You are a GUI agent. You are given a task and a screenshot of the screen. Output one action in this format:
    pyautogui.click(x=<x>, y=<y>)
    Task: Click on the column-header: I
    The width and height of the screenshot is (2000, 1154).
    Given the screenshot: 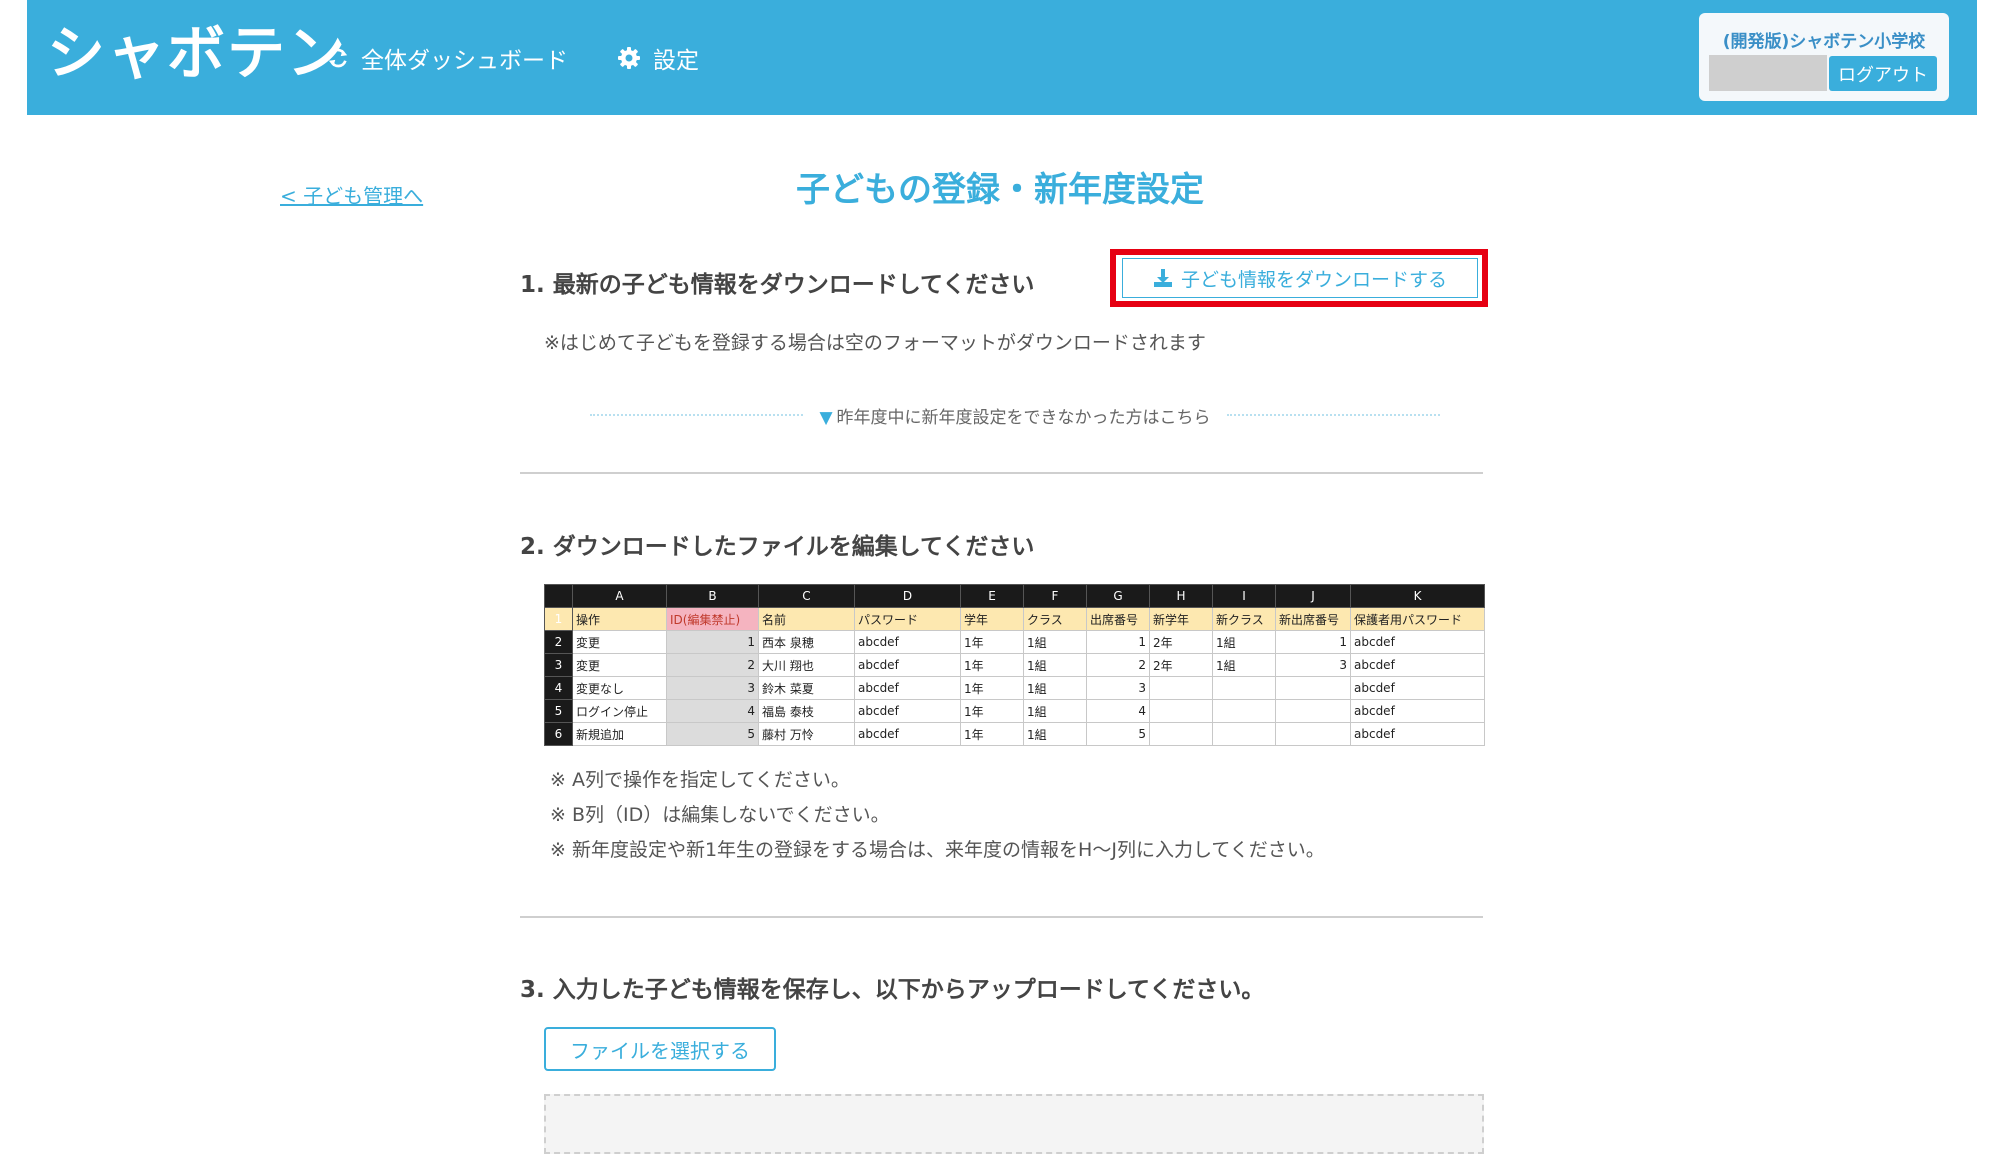 What is the action you would take?
    pyautogui.click(x=1244, y=596)
    